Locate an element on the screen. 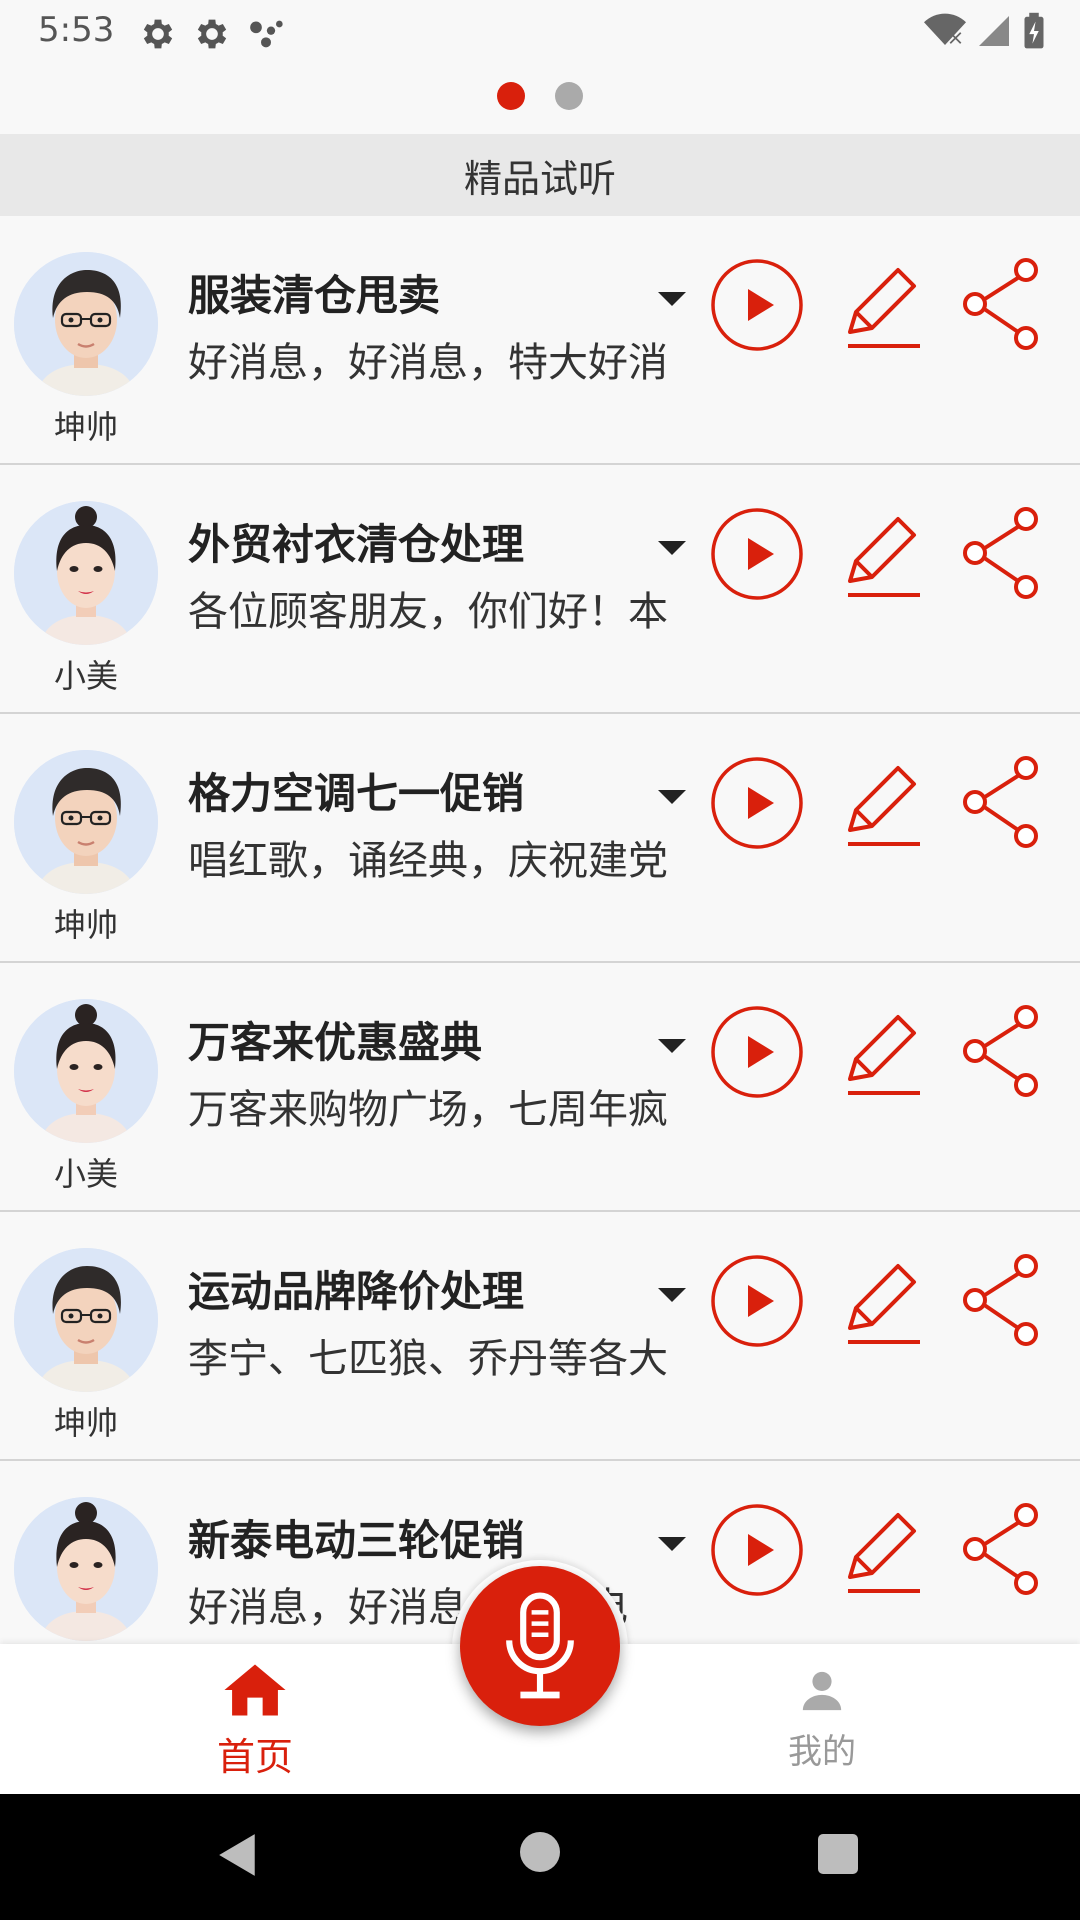 The width and height of the screenshot is (1080, 1920). back-icon is located at coordinates (238, 1855).